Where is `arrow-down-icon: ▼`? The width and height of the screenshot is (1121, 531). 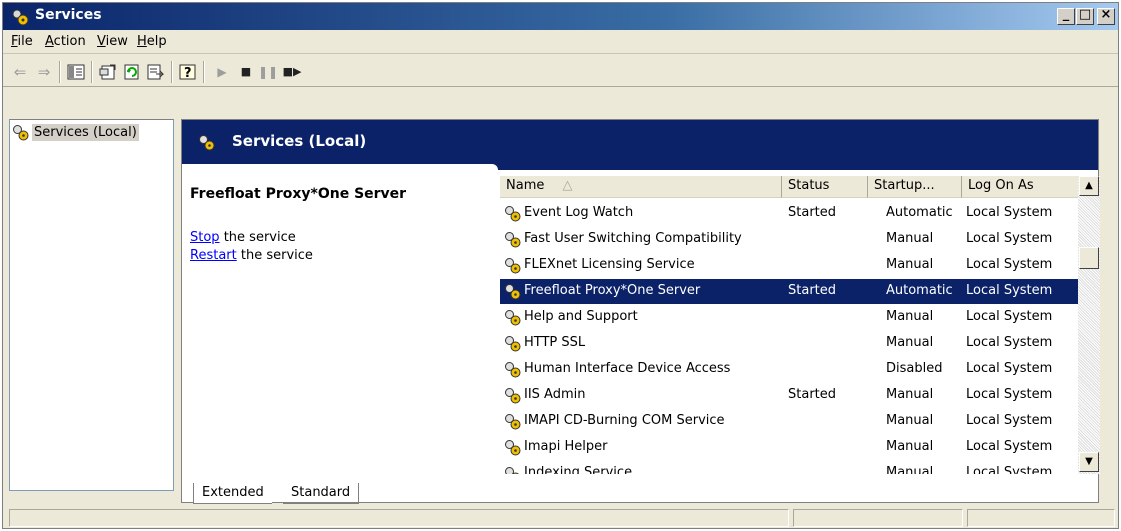 arrow-down-icon: ▼ is located at coordinates (1089, 461).